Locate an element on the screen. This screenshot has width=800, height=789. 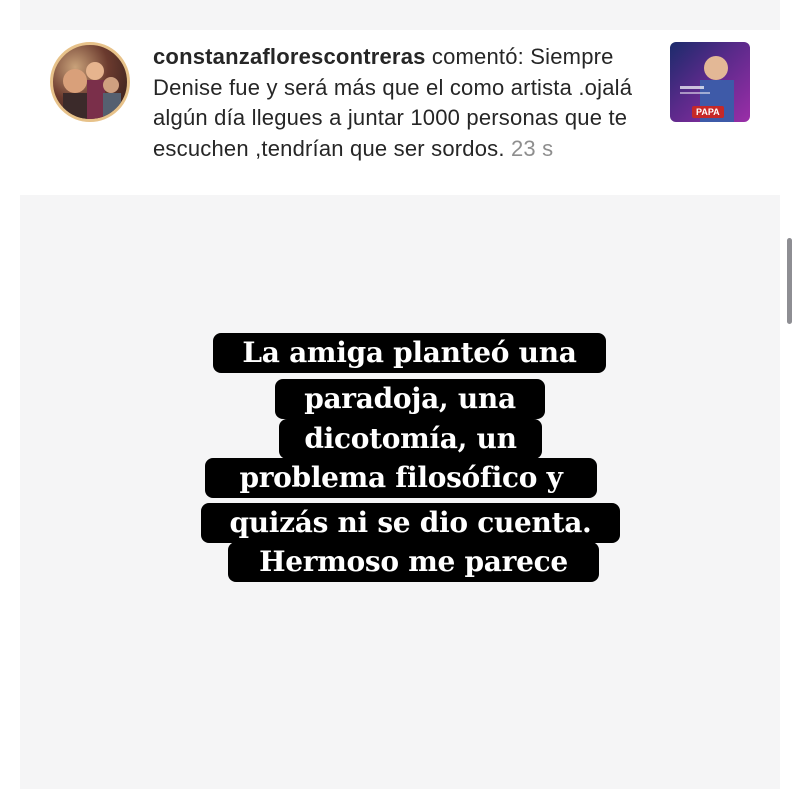
thumbnail-label: PAPA is located at coordinates (708, 112).